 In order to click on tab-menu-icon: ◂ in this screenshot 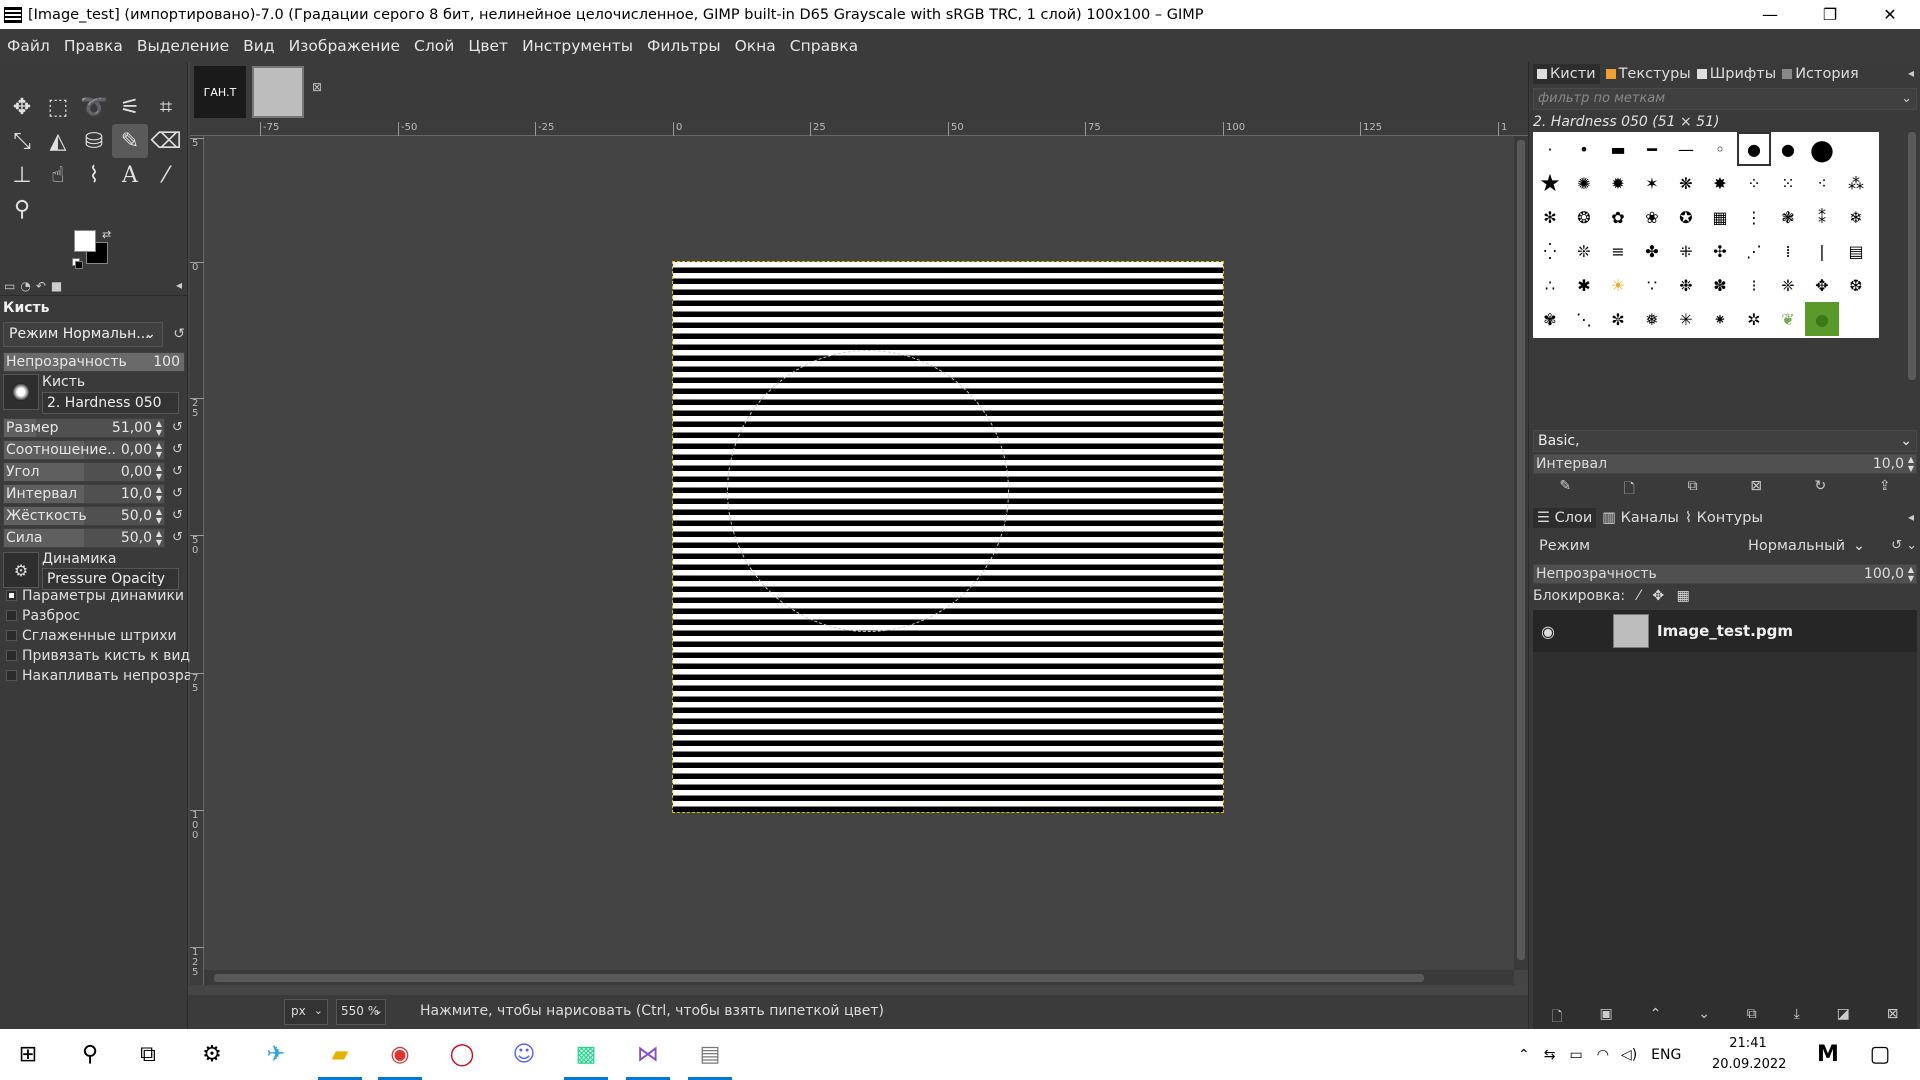, I will do `click(179, 285)`.